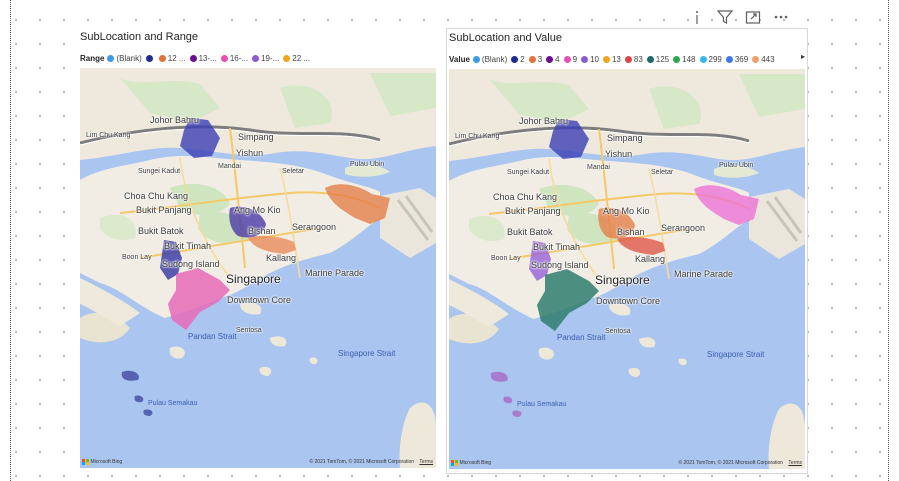 The image size is (899, 481). Describe the element at coordinates (590, 59) in the screenshot. I see `legend-item: 10` at that location.